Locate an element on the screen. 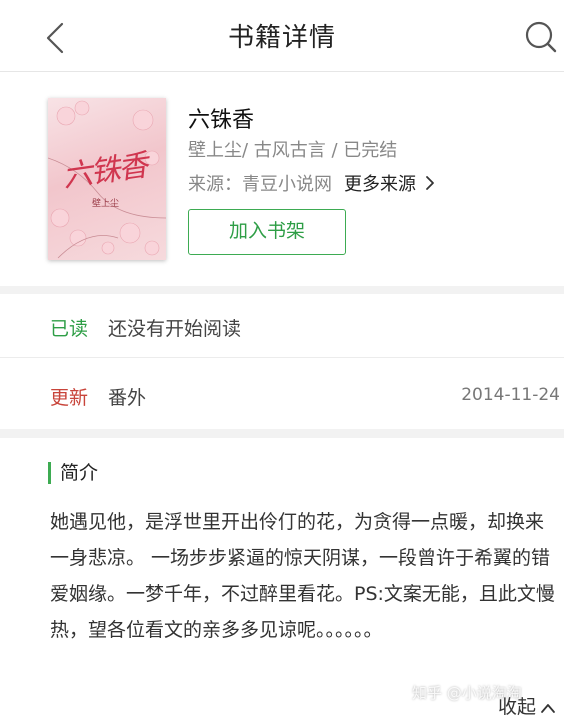 The width and height of the screenshot is (564, 724). cover-author: 壁上尘 is located at coordinates (106, 204).